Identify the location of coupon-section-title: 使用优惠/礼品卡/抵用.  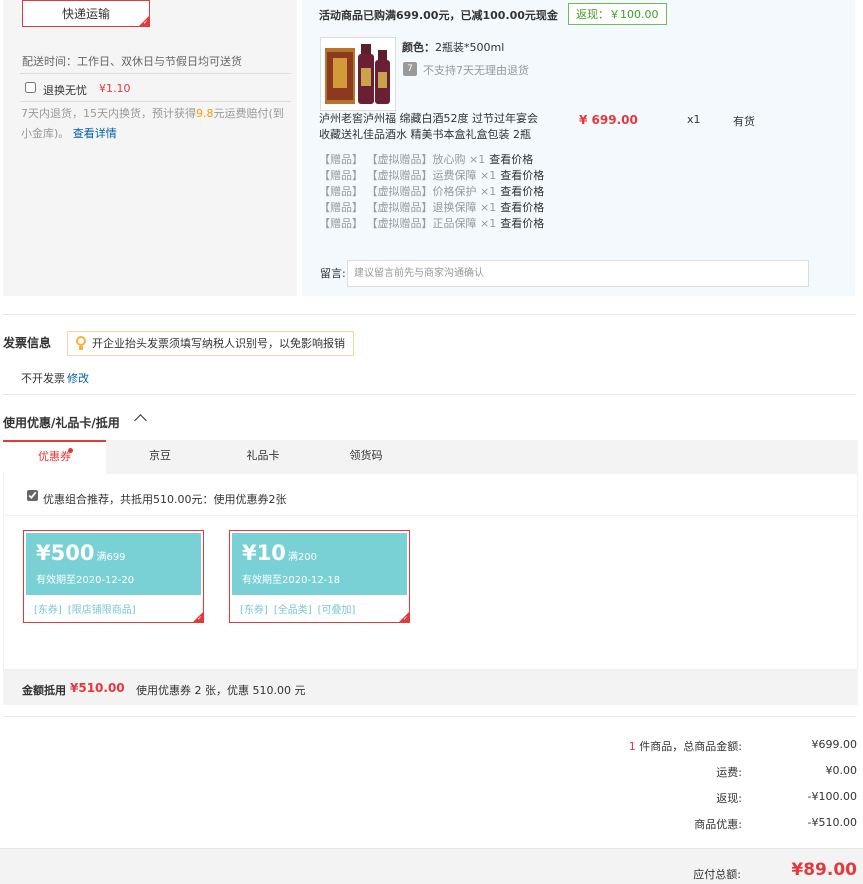
(61, 422).